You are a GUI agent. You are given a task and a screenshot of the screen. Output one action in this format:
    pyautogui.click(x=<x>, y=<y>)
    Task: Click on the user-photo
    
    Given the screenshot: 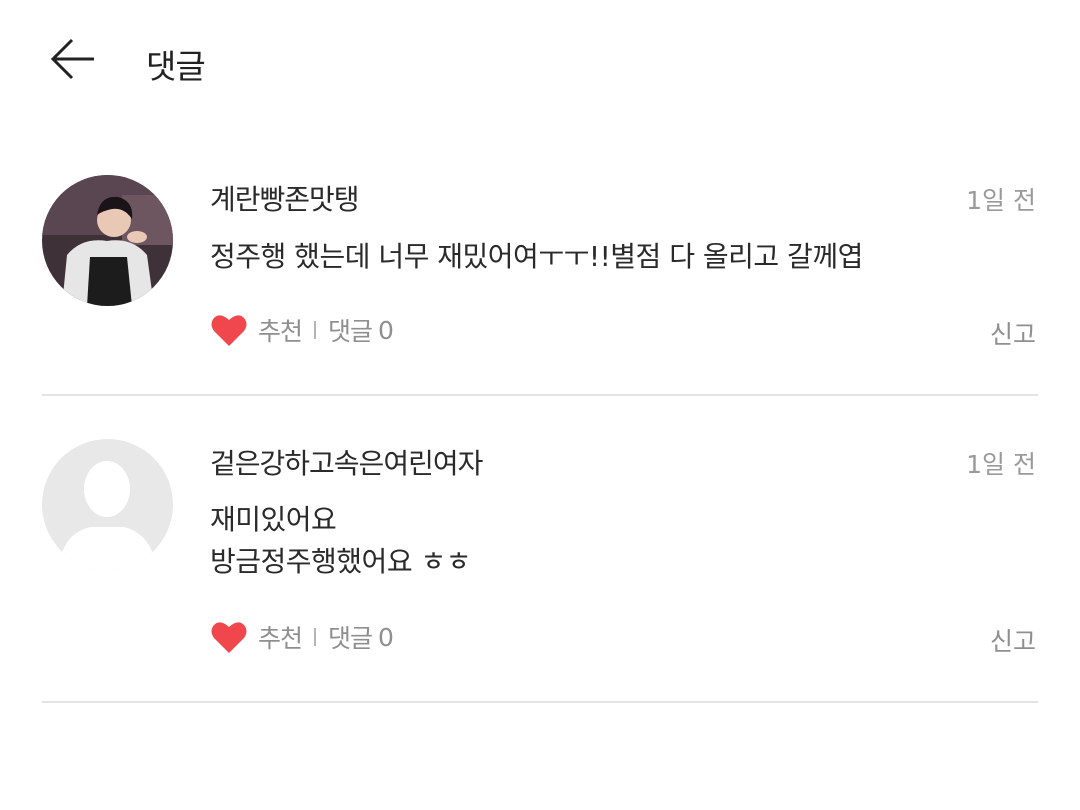 What is the action you would take?
    pyautogui.click(x=107, y=240)
    